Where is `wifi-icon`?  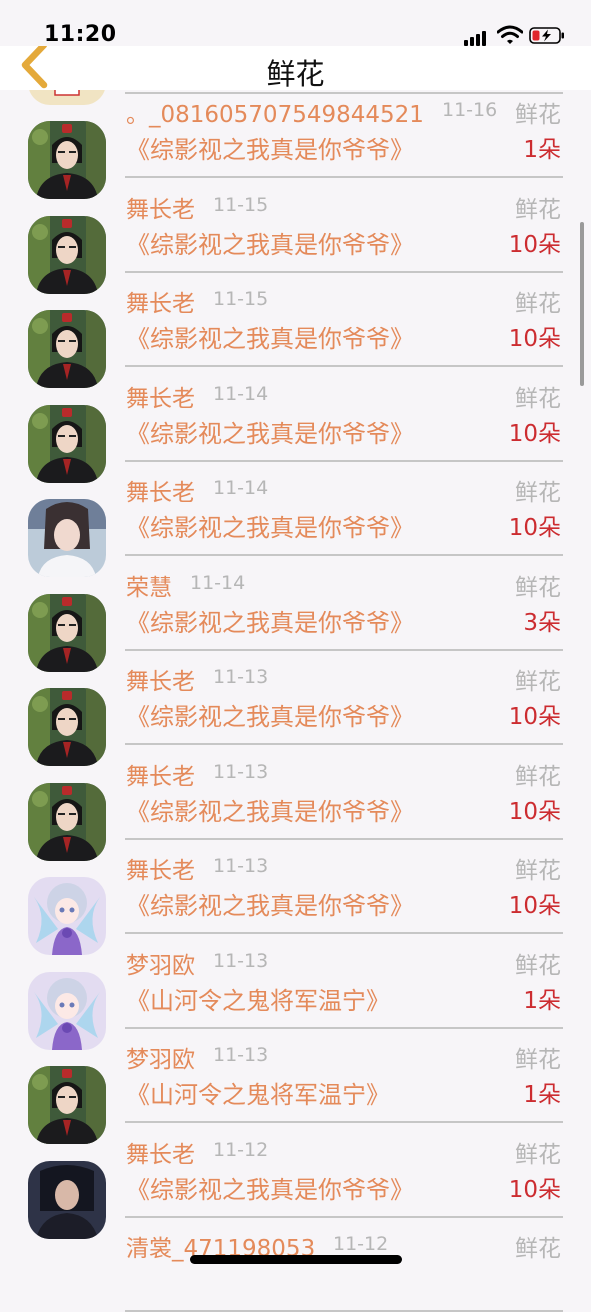
wifi-icon is located at coordinates (510, 34).